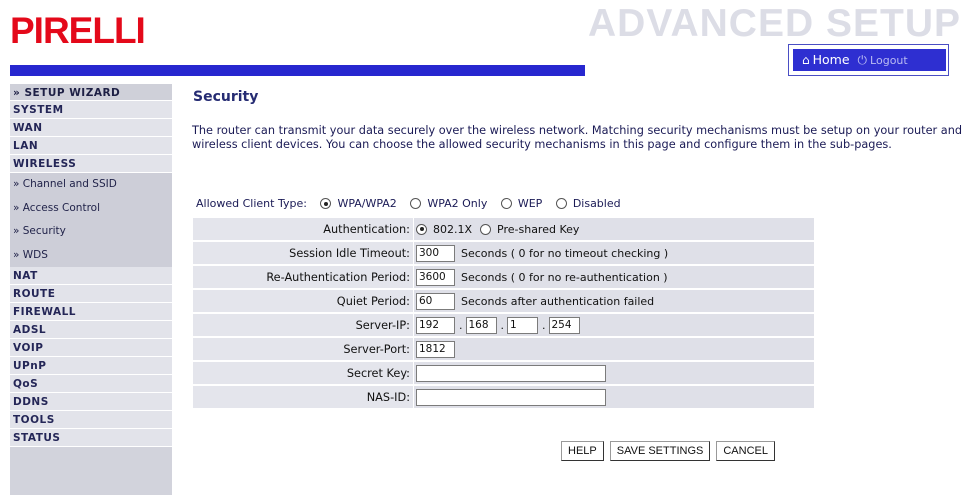 The image size is (969, 495). Describe the element at coordinates (91, 146) in the screenshot. I see `sidebar-item-lan: LAN` at that location.